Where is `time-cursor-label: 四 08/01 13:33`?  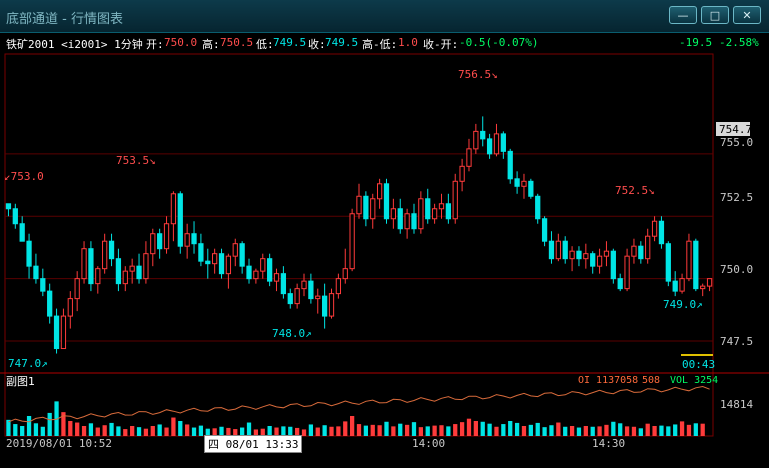
time-cursor-label: 四 08/01 13:33 is located at coordinates (253, 444).